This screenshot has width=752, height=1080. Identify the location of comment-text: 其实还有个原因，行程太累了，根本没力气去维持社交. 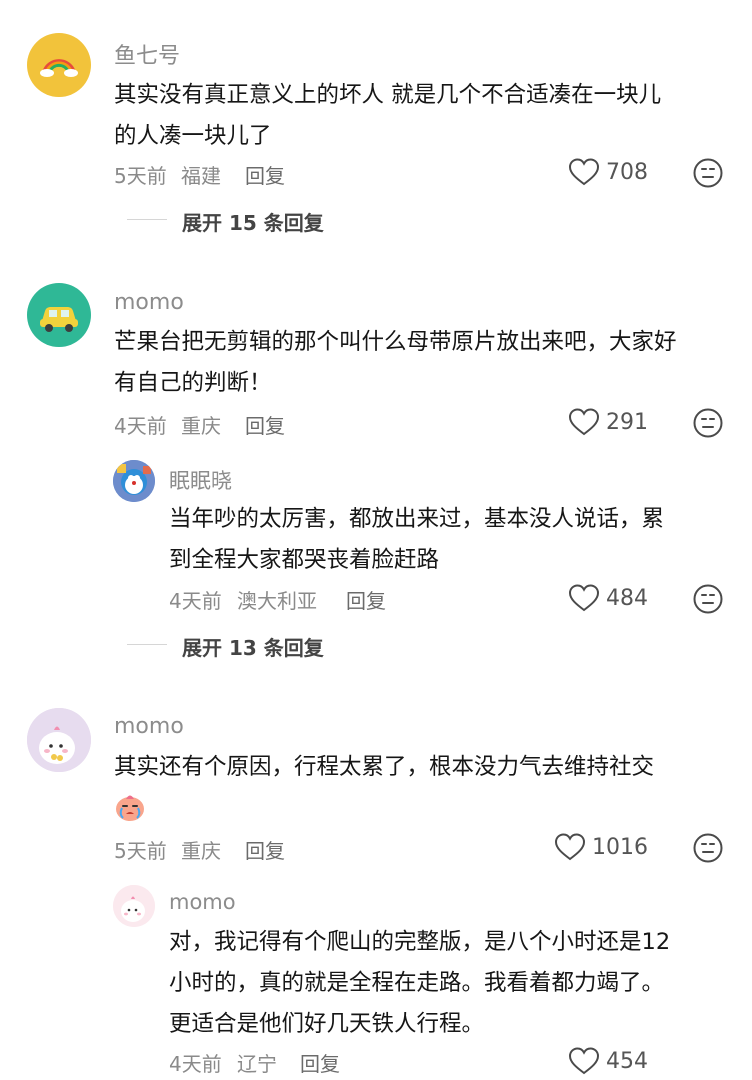
(384, 767).